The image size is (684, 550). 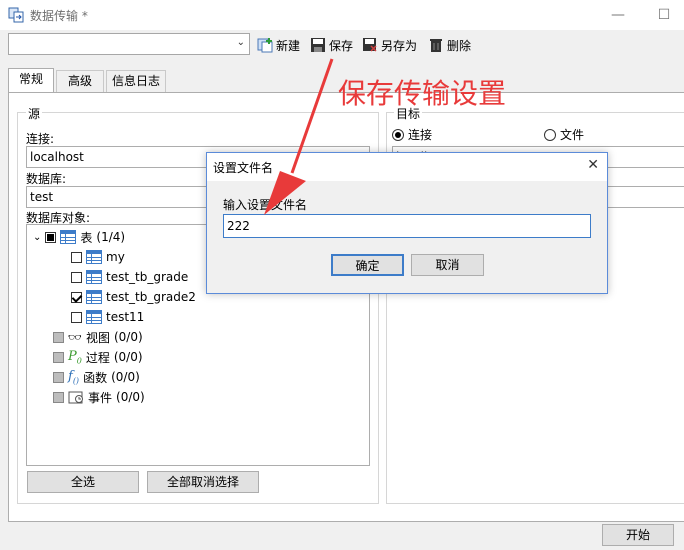 I want to click on glasses-icon: 👓︎, so click(x=75, y=337).